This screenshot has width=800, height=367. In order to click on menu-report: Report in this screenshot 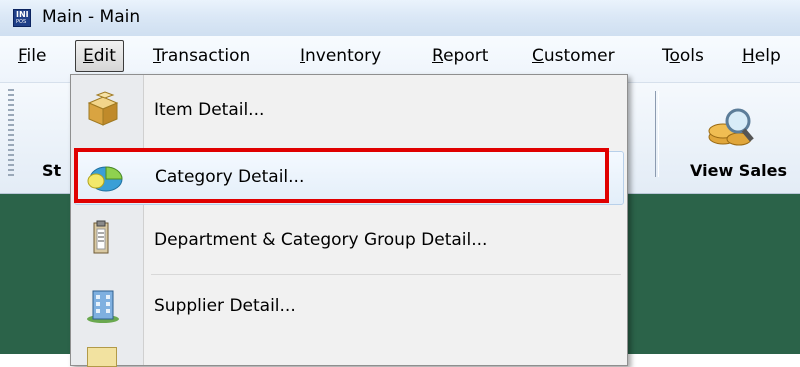, I will do `click(460, 56)`.